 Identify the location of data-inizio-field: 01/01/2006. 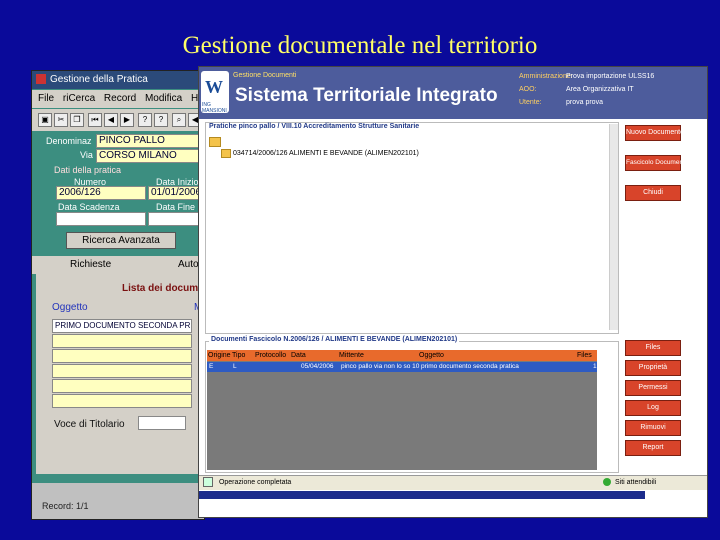
(176, 193).